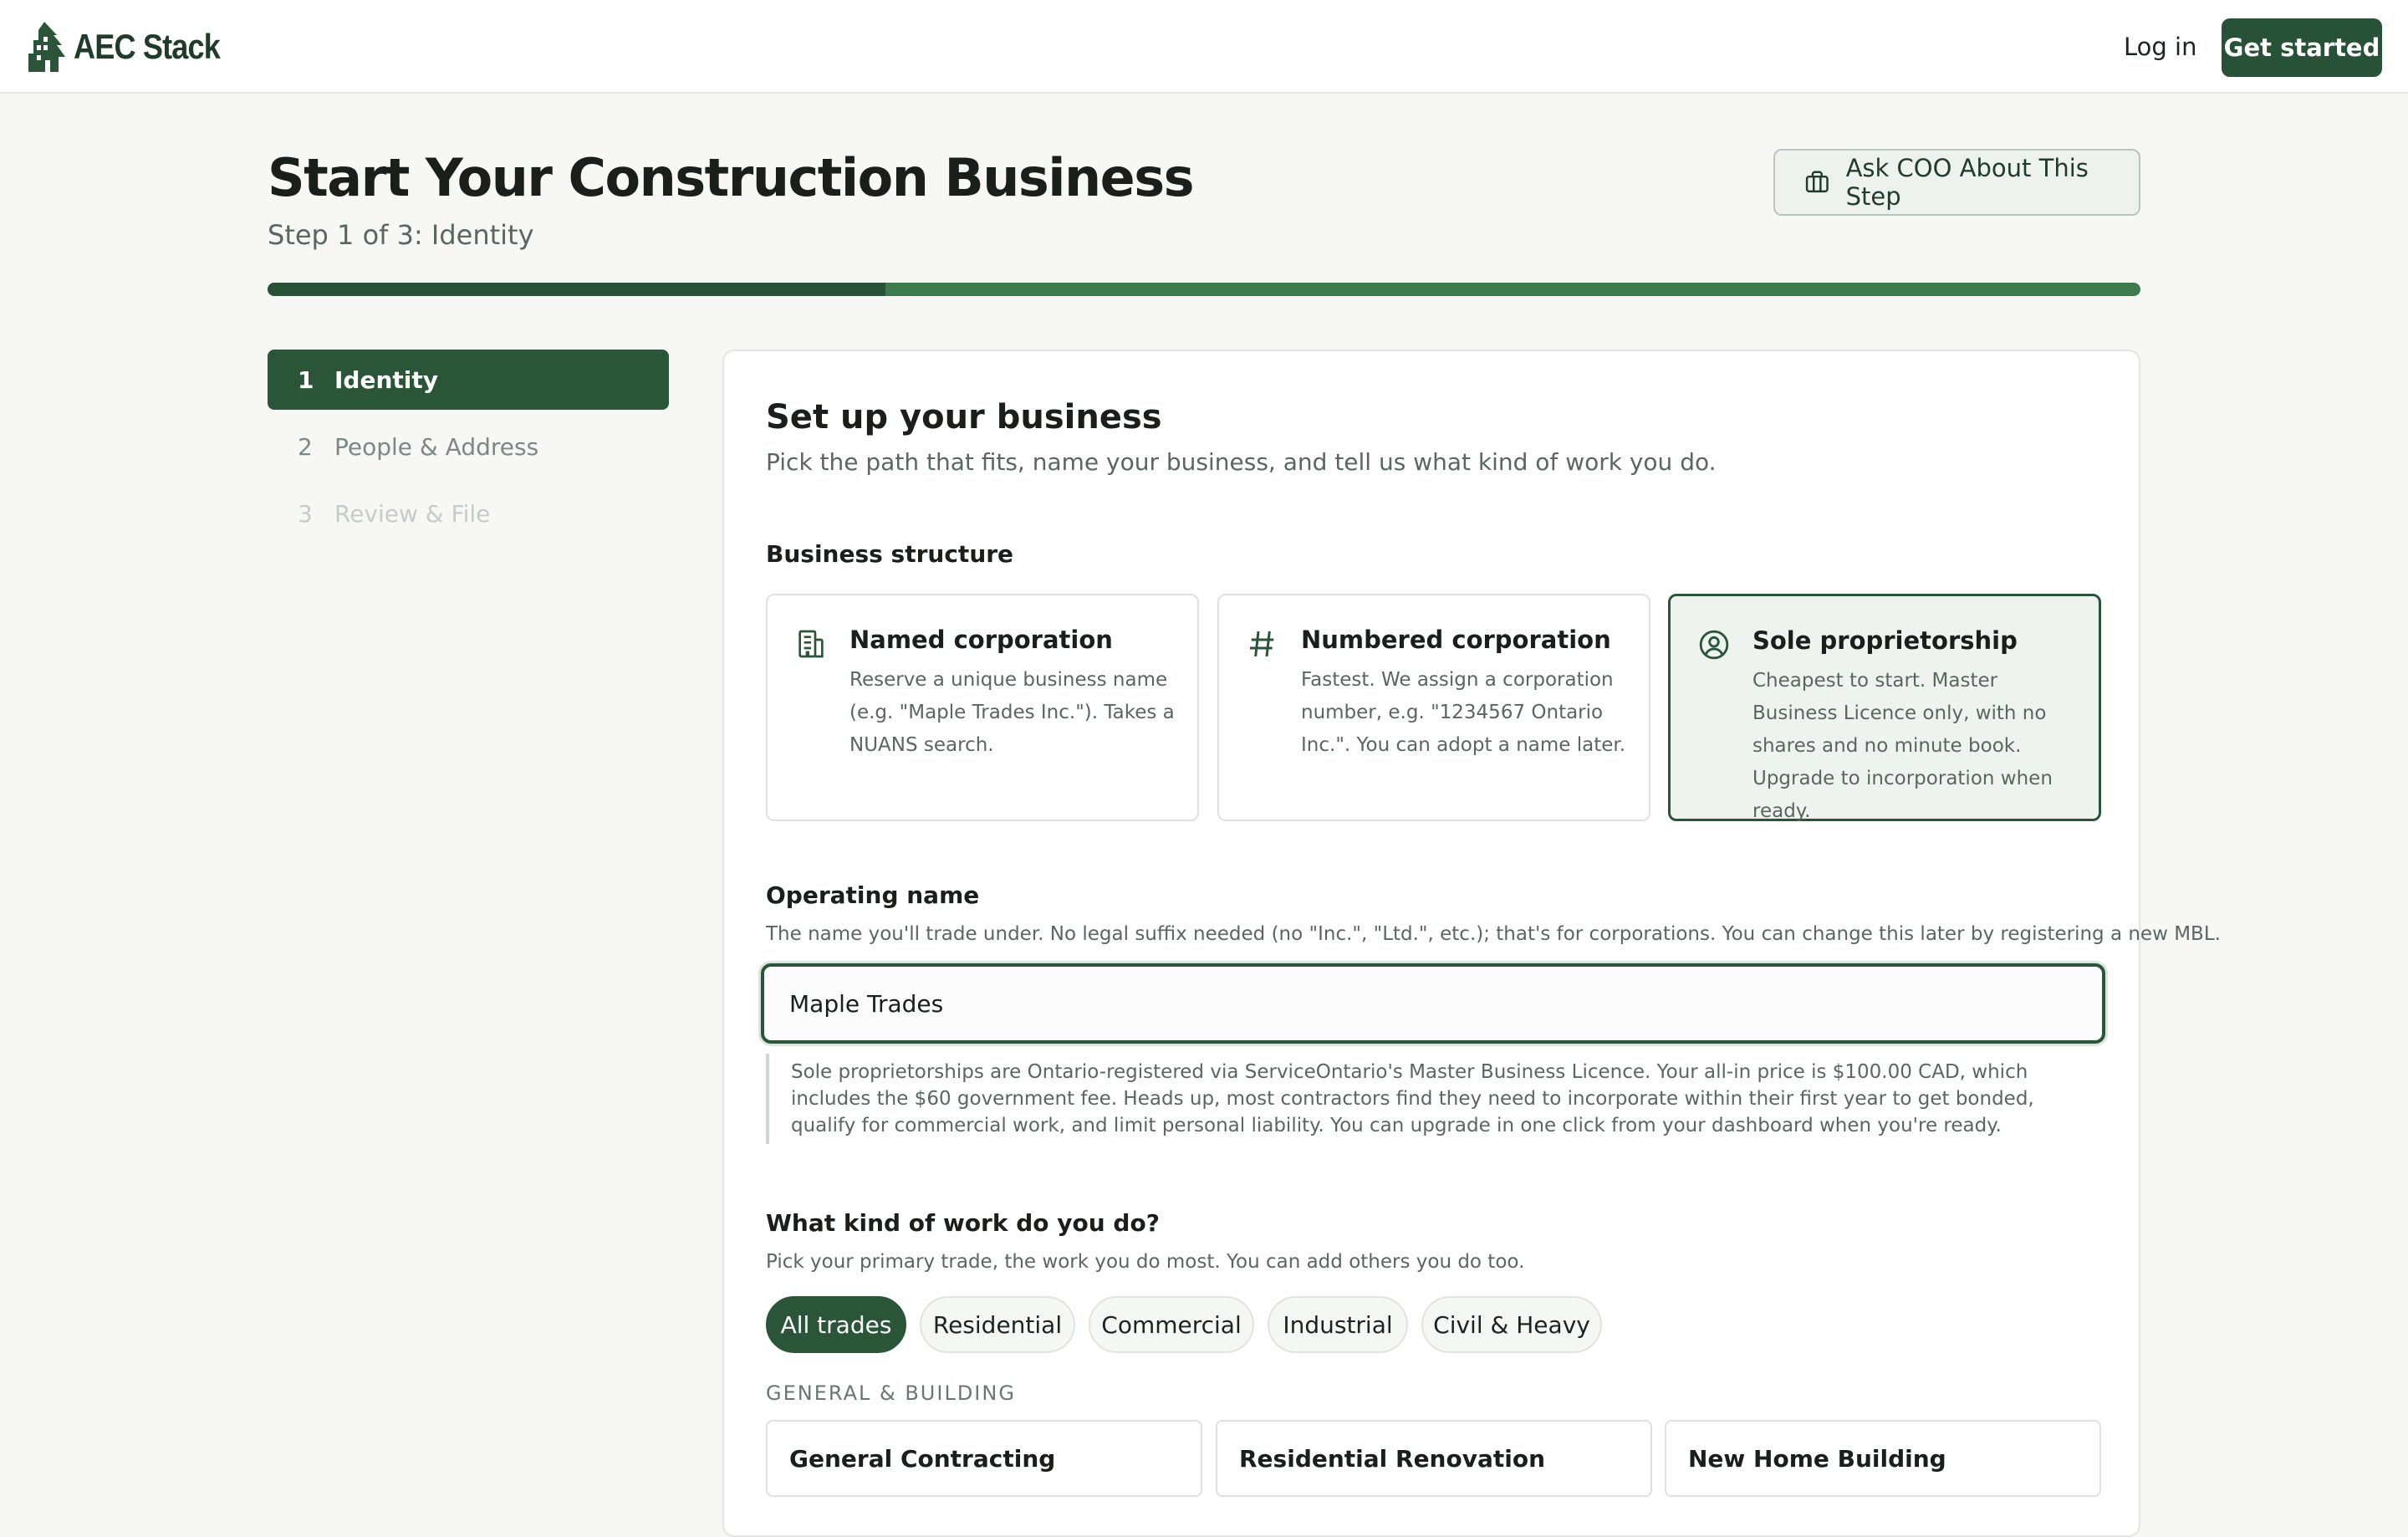 This screenshot has width=2408, height=1537. I want to click on hash-icon, so click(1262, 644).